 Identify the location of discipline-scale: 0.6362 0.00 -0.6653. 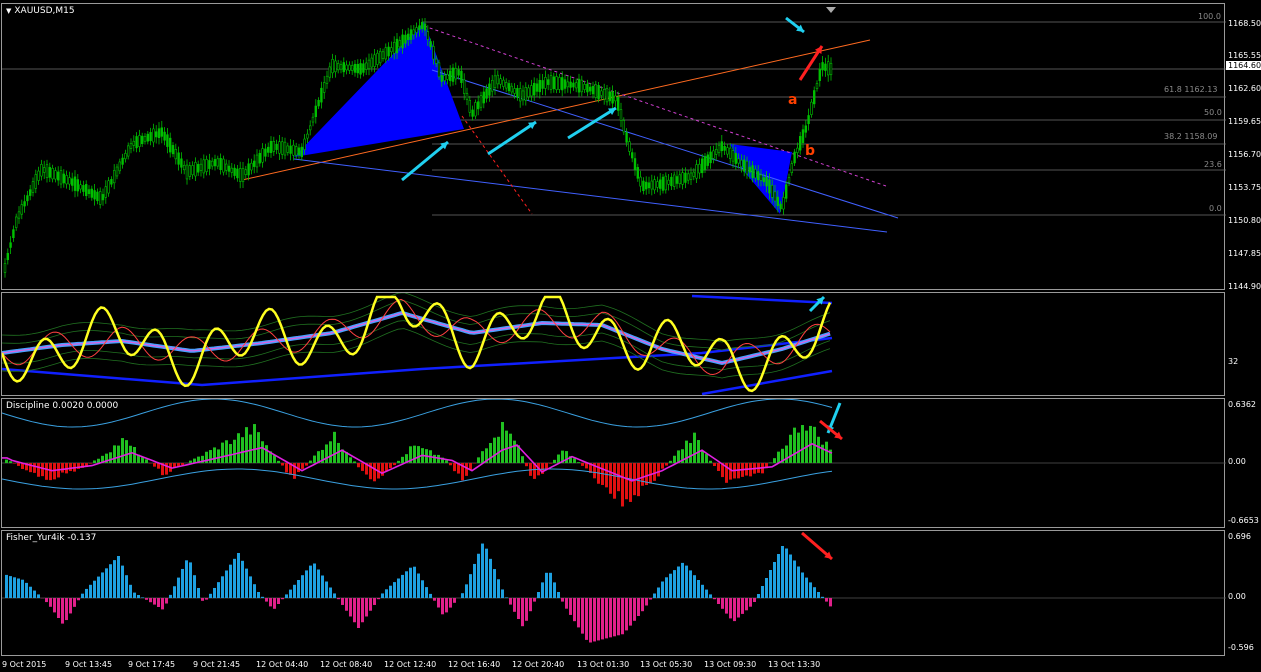
(1243, 463).